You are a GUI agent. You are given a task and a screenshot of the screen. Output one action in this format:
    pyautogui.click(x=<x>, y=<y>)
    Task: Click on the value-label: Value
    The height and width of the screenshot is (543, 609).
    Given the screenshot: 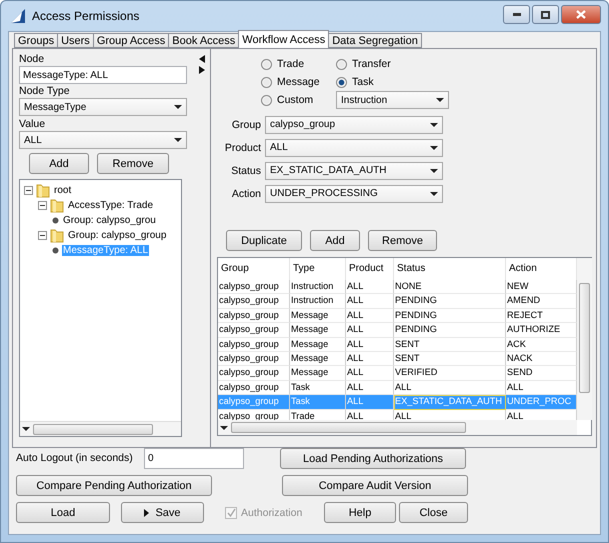 What is the action you would take?
    pyautogui.click(x=32, y=124)
    